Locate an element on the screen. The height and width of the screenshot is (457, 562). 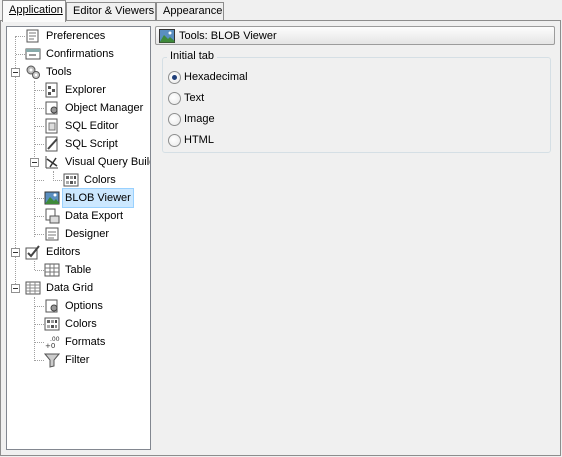
tree-item-sql-script: SQL Script is located at coordinates (82, 144).